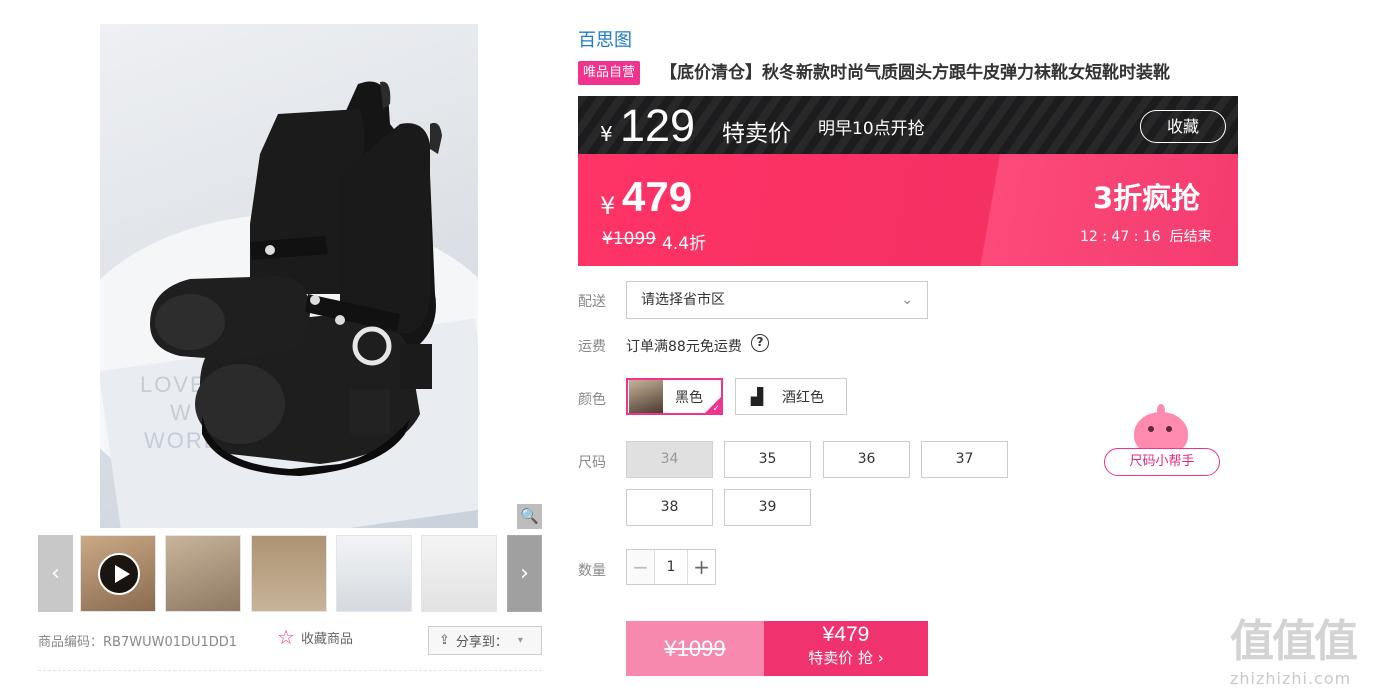  Describe the element at coordinates (674, 396) in the screenshot. I see `color-option-black: 黑色 ✓` at that location.